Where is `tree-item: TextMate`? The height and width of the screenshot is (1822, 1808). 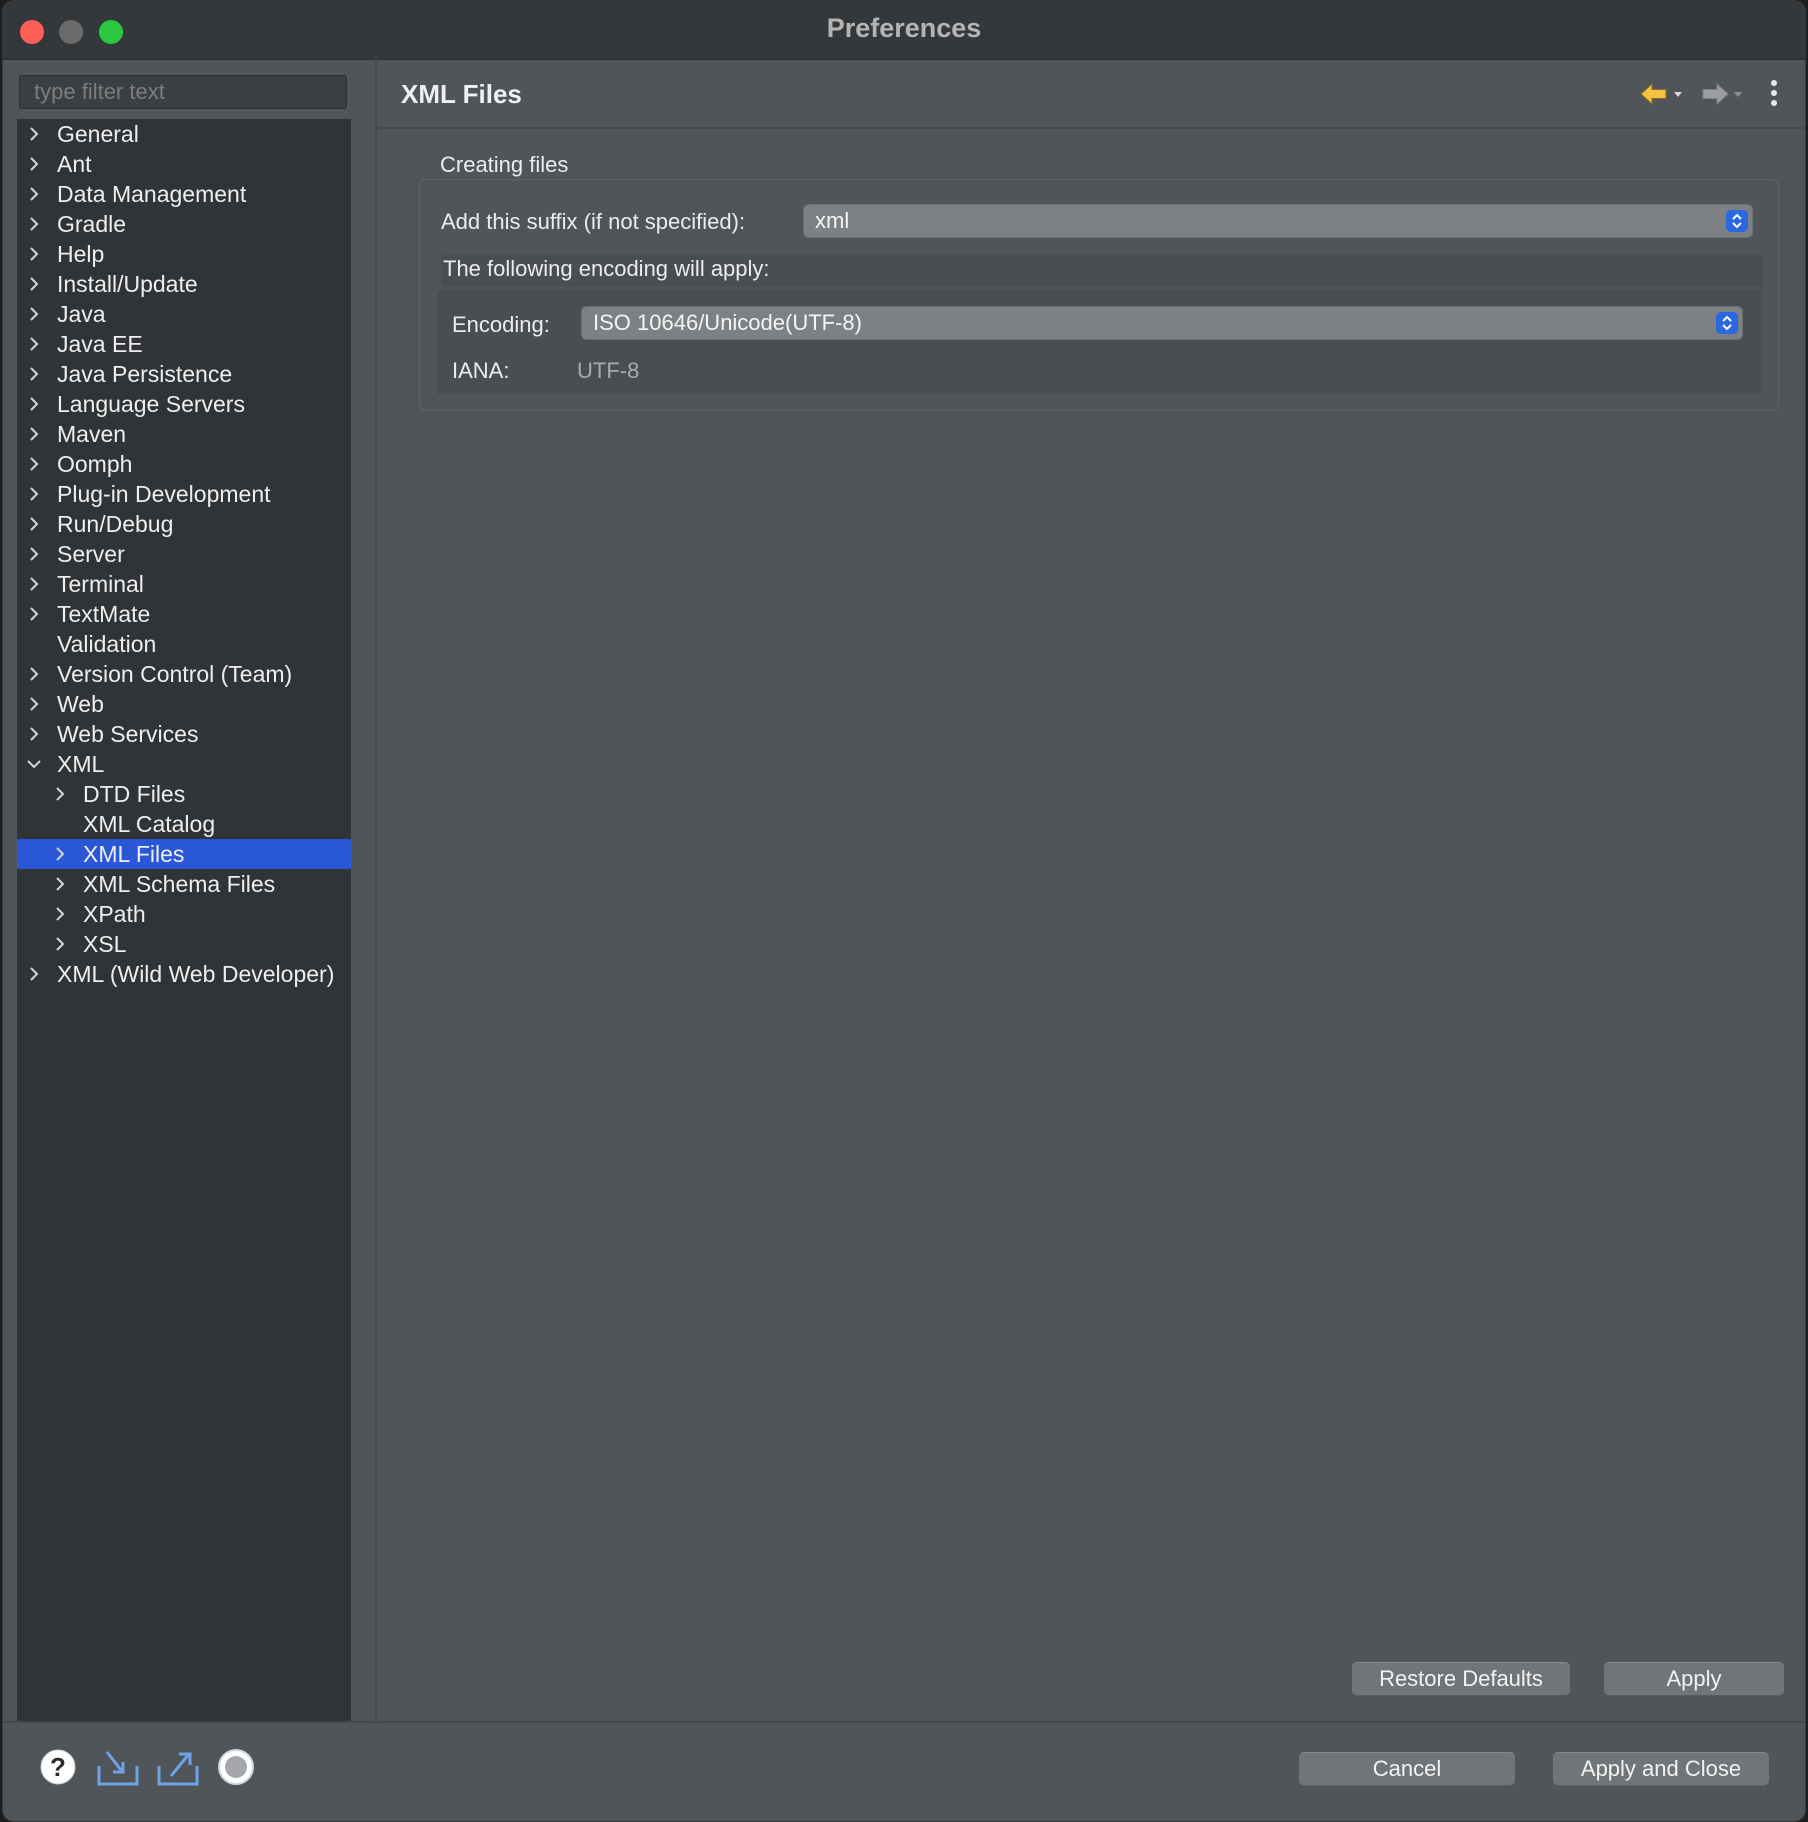 tree-item: TextMate is located at coordinates (184, 614).